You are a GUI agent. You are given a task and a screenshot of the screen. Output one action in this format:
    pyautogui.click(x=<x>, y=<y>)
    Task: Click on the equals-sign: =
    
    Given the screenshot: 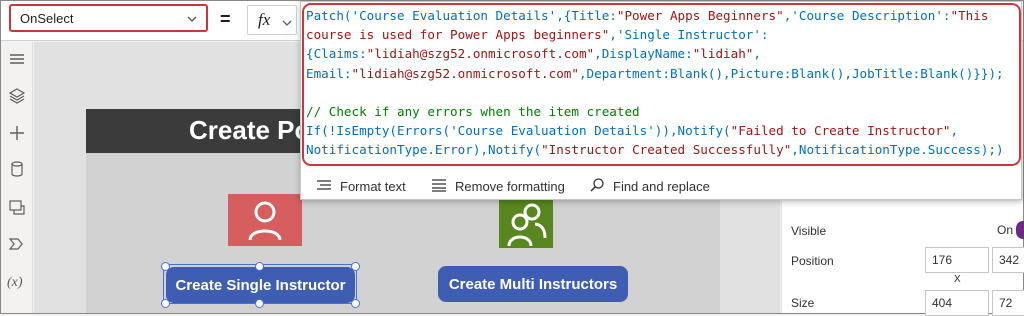 What is the action you would take?
    pyautogui.click(x=225, y=19)
    